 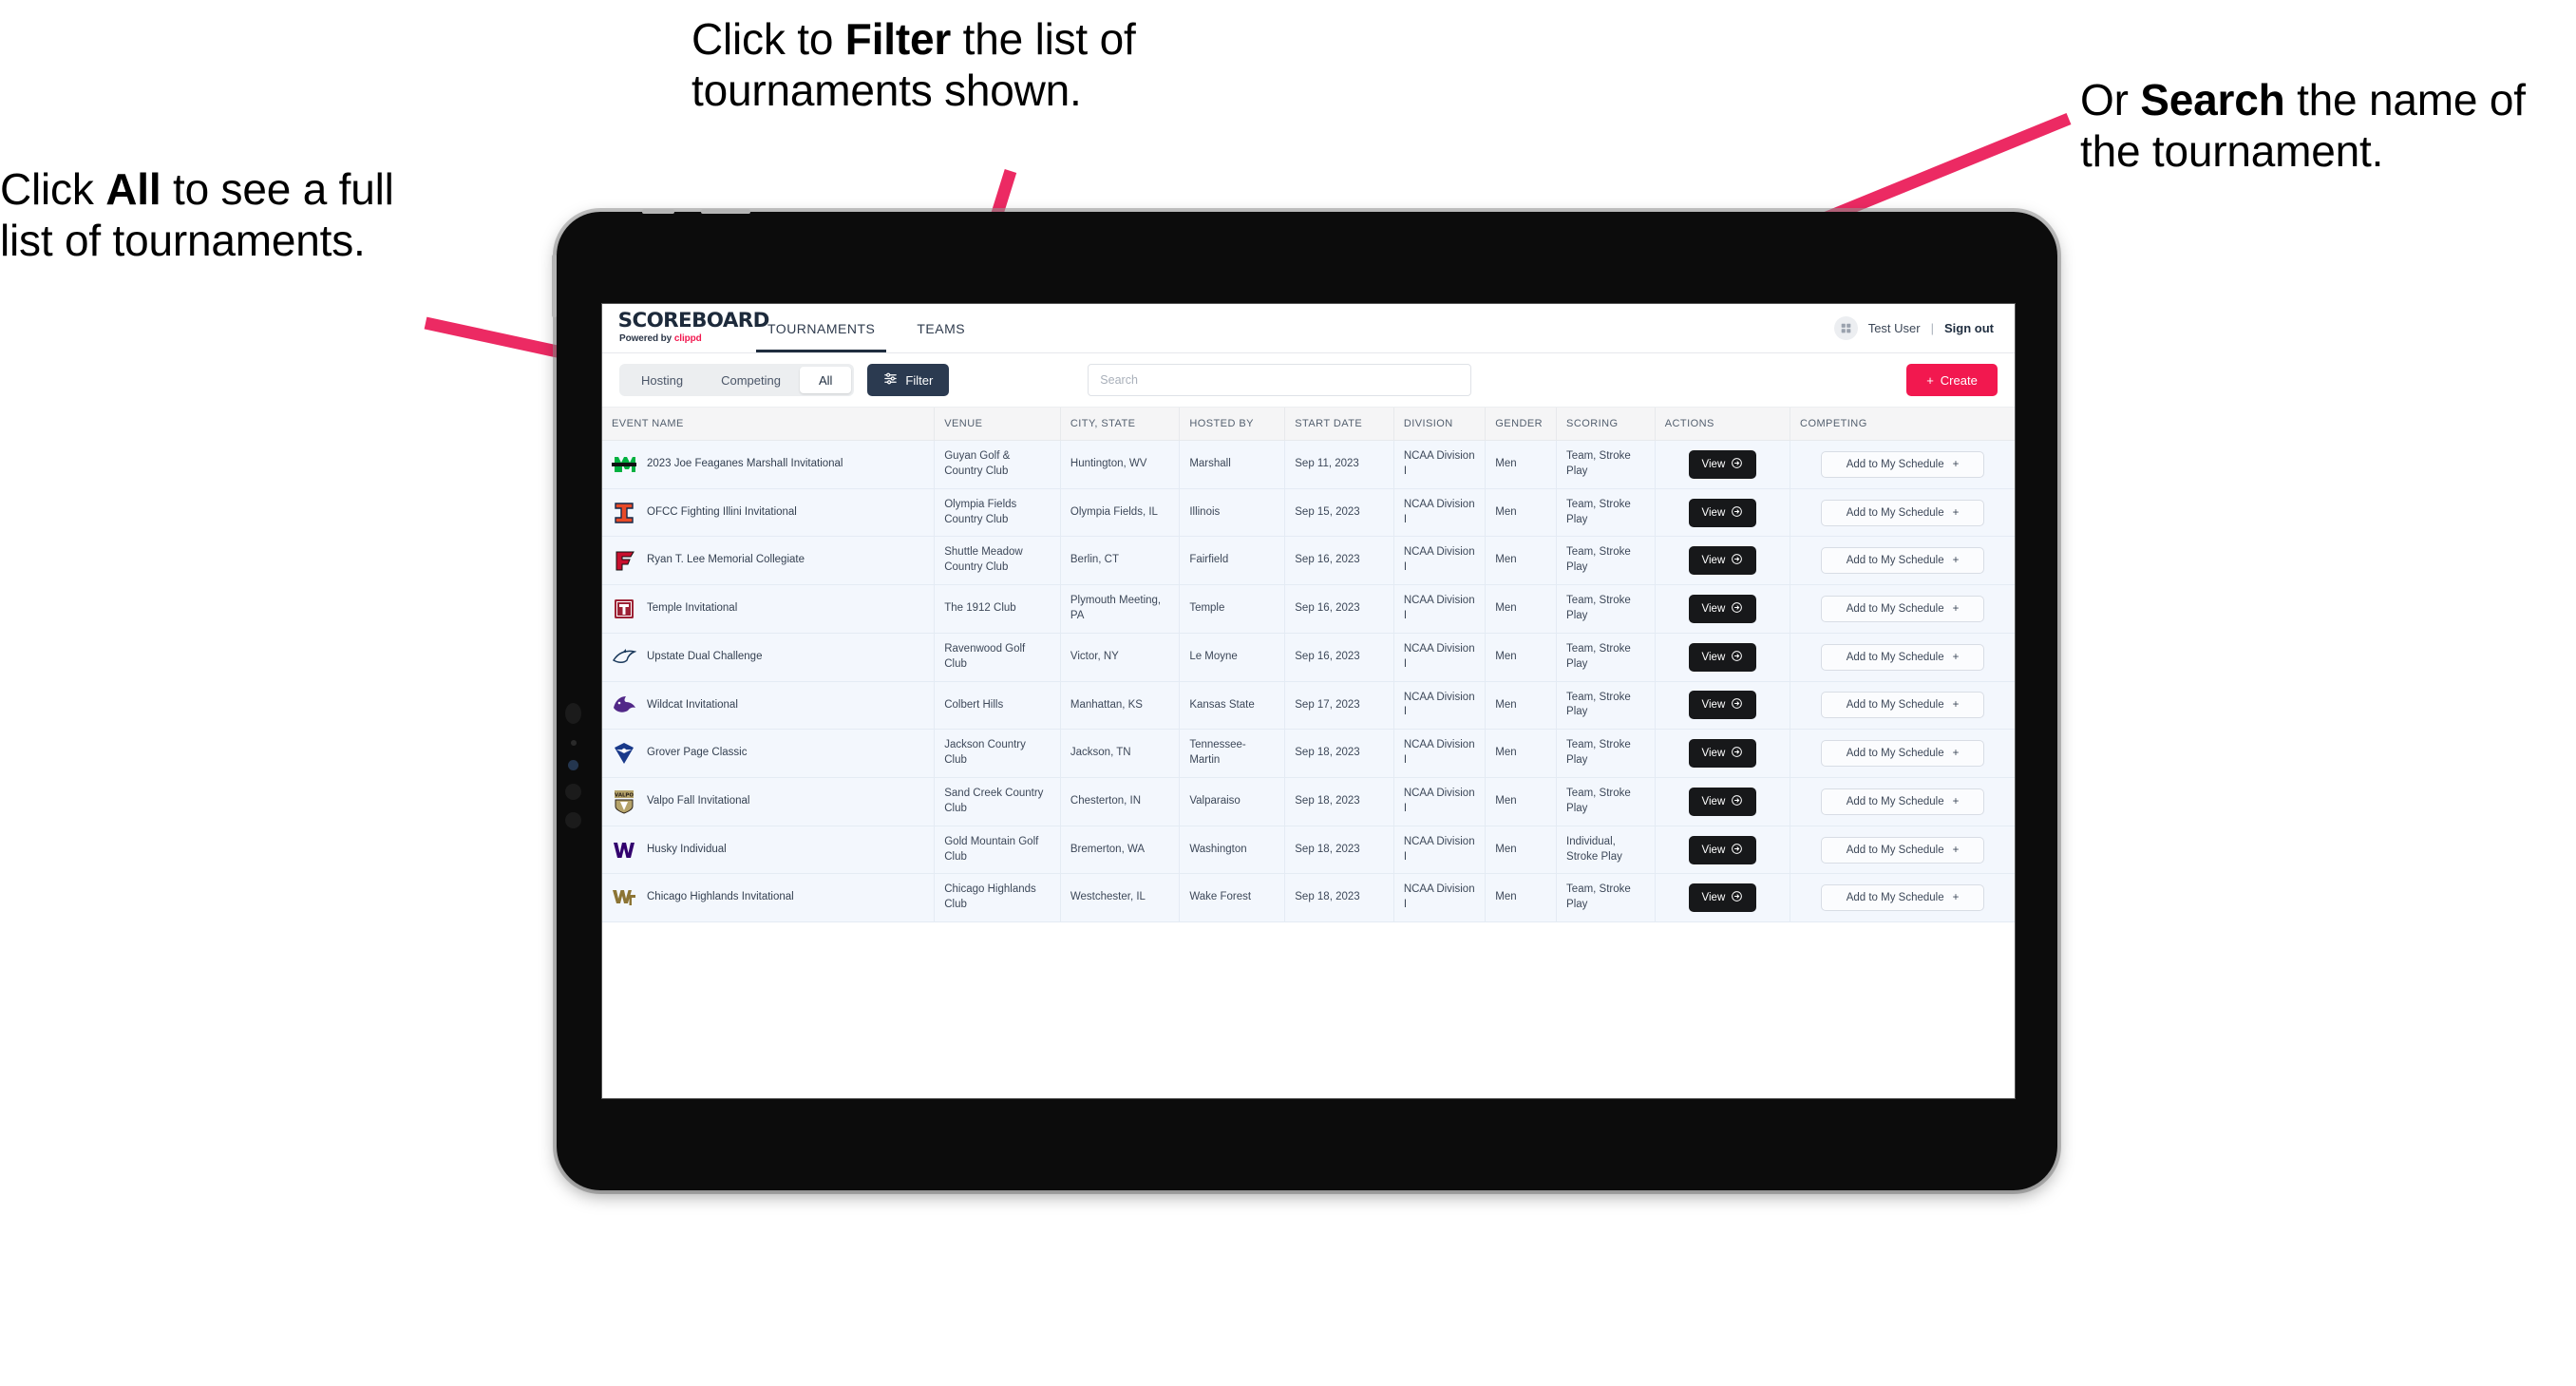 What do you see at coordinates (769, 657) in the screenshot?
I see `cell-event-name: Upstate Dual Challenge` at bounding box center [769, 657].